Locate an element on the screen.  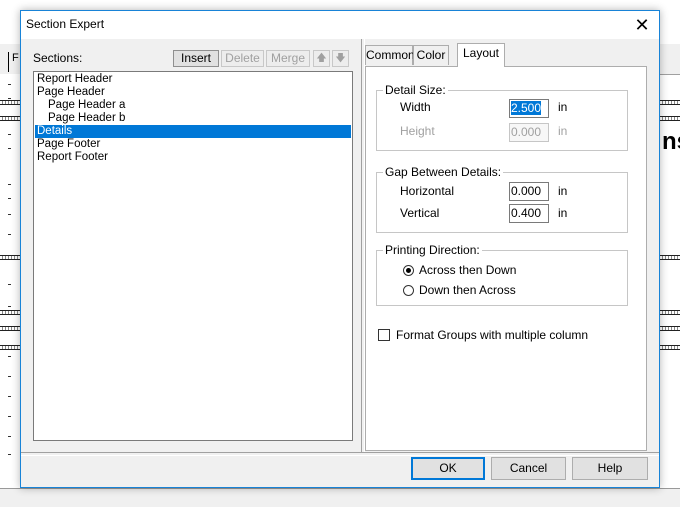
vertical-ruler is located at coordinates (10, 284).